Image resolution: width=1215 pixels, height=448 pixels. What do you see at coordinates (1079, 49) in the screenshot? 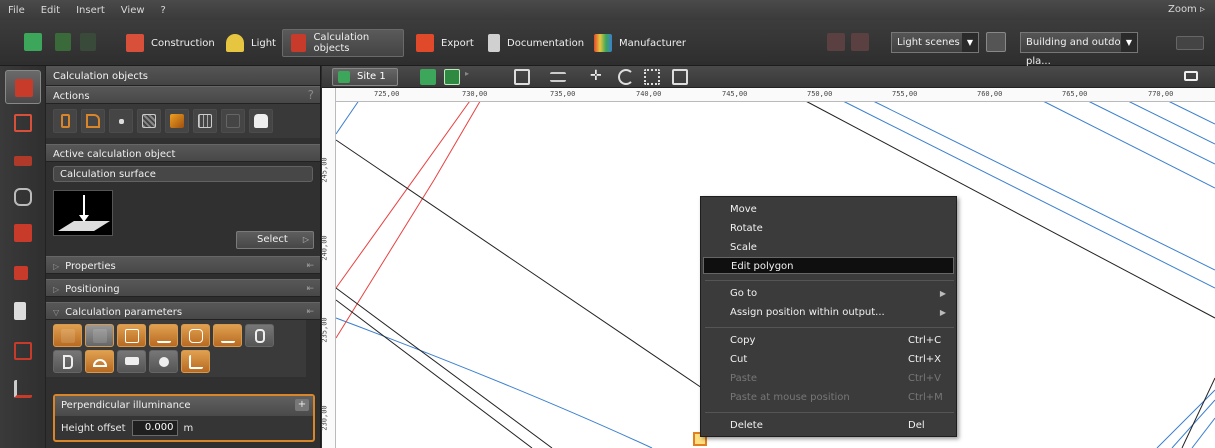
I see `building-select: Building and outdoor pla... ▼` at bounding box center [1079, 49].